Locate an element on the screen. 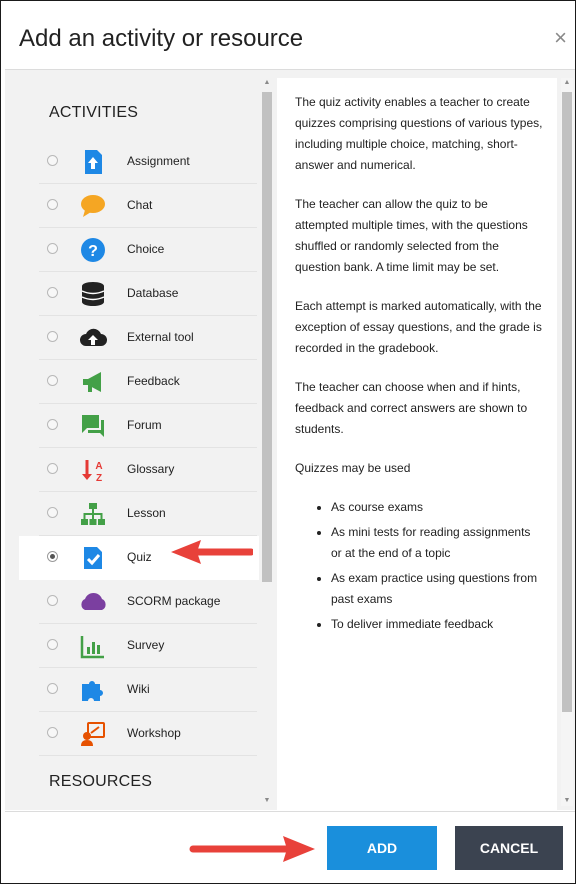  activity-item-choice: ? Choice is located at coordinates (139, 250).